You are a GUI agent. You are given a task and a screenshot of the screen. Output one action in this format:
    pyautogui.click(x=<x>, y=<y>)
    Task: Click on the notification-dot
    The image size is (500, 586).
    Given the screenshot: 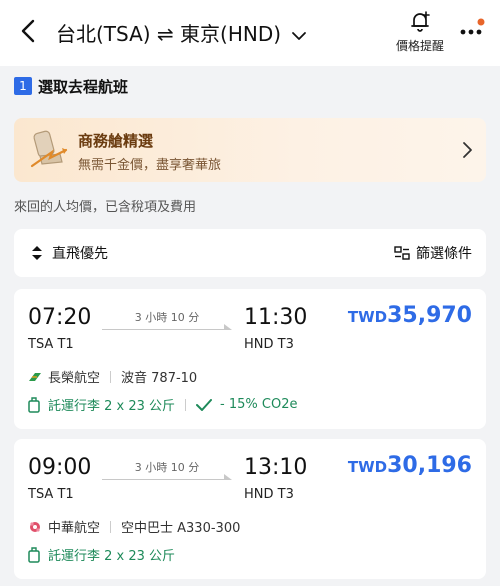 What is the action you would take?
    pyautogui.click(x=481, y=22)
    